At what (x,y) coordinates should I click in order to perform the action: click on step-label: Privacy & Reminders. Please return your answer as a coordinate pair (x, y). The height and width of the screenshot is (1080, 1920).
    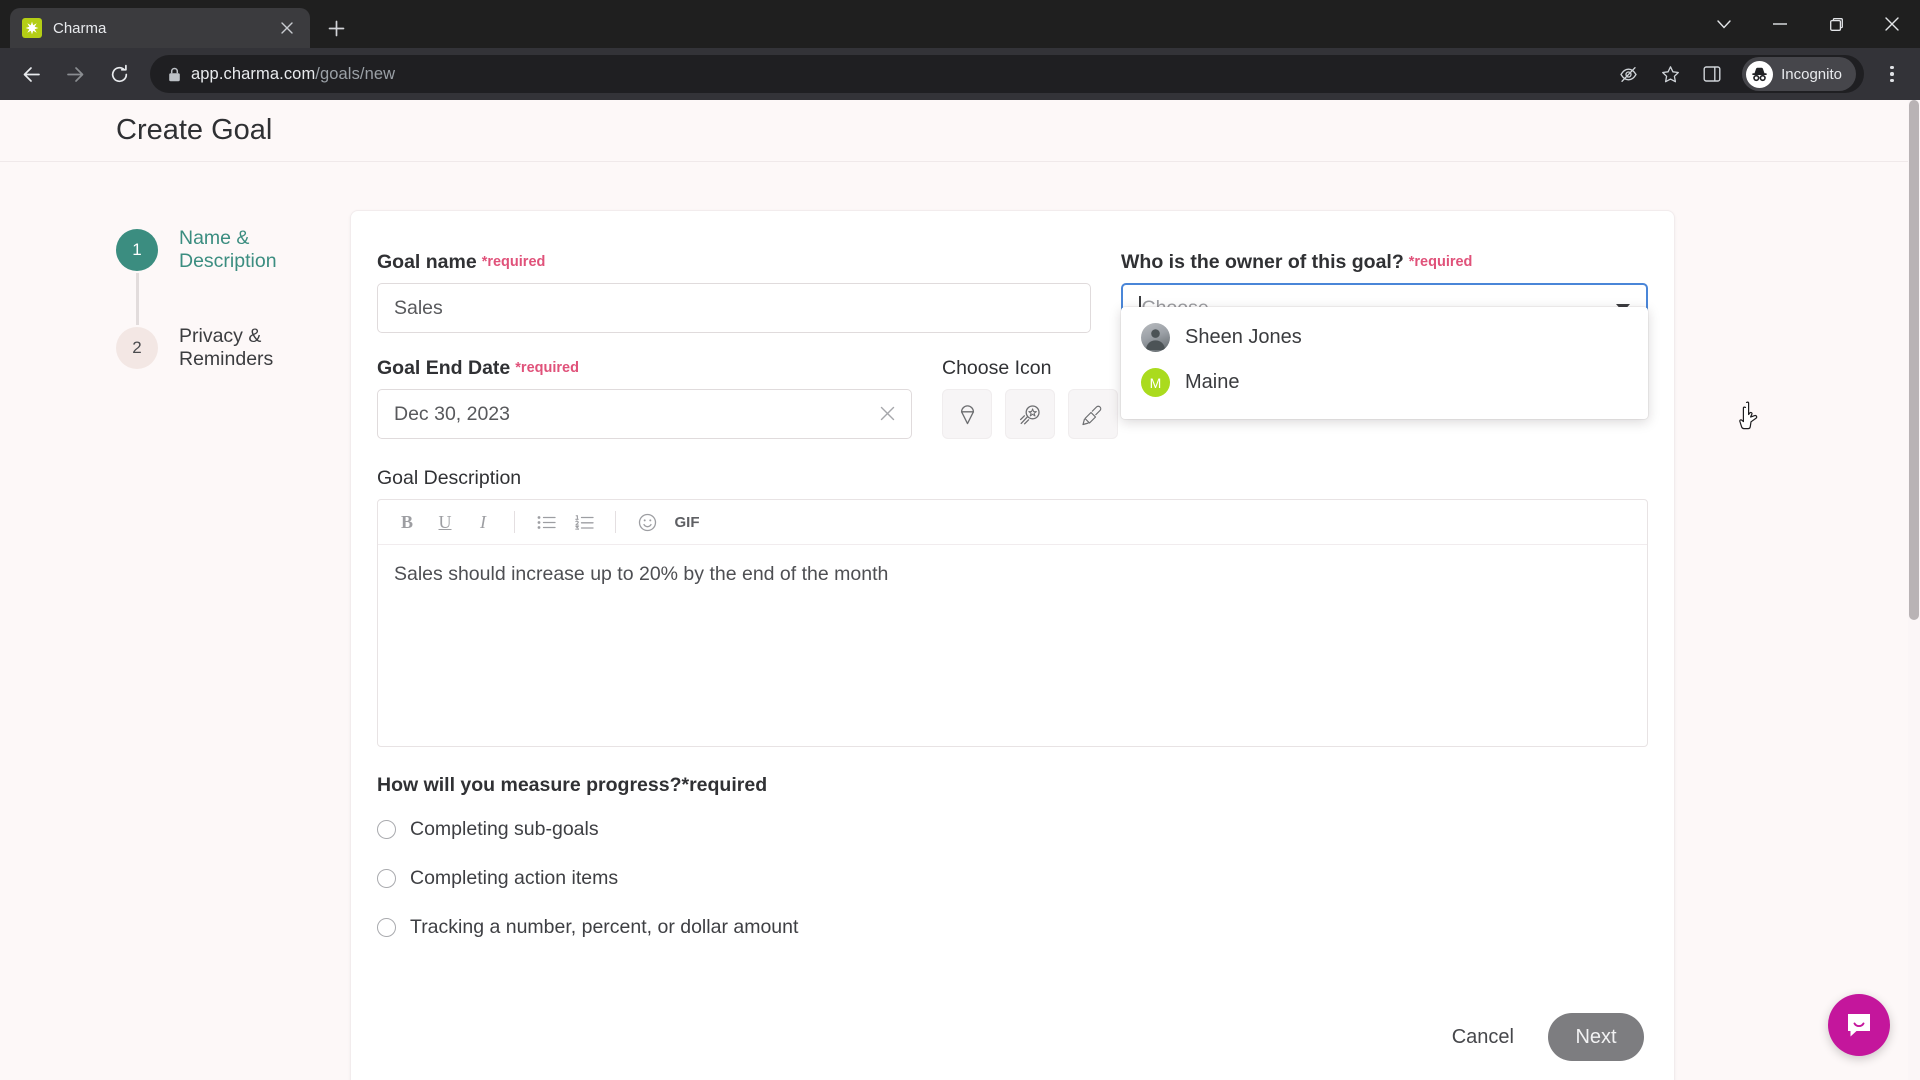
    Looking at the image, I should click on (226, 347).